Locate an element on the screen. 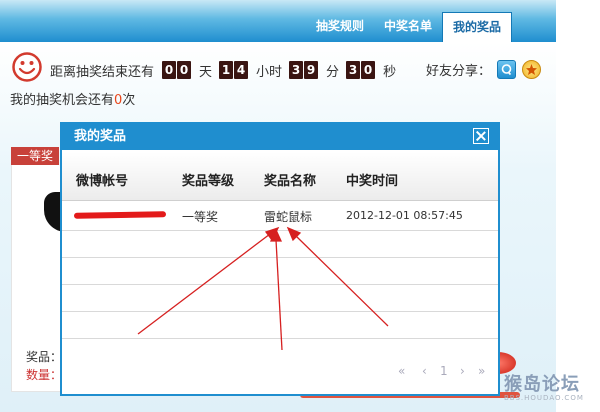 Image resolution: width=600 pixels, height=412 pixels. site-watermark: 猴岛论坛 BBS.HOUDAO.COM is located at coordinates (544, 386).